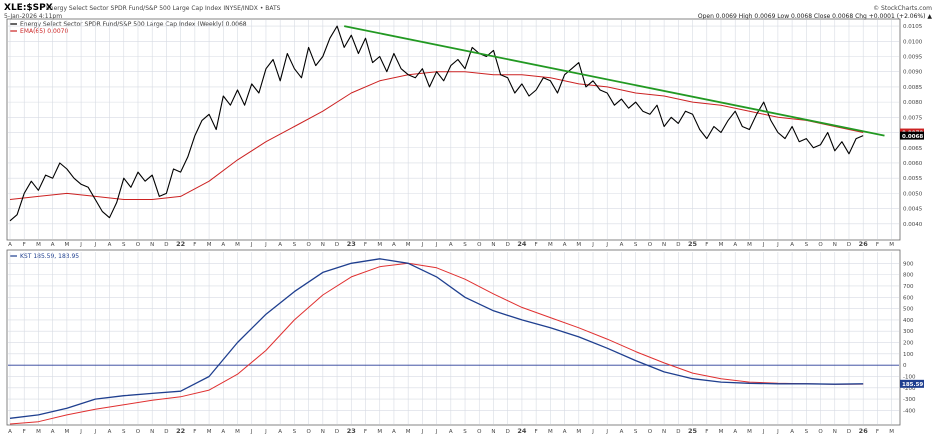  What do you see at coordinates (913, 118) in the screenshot?
I see `y-tick-label: 0.0075` at bounding box center [913, 118].